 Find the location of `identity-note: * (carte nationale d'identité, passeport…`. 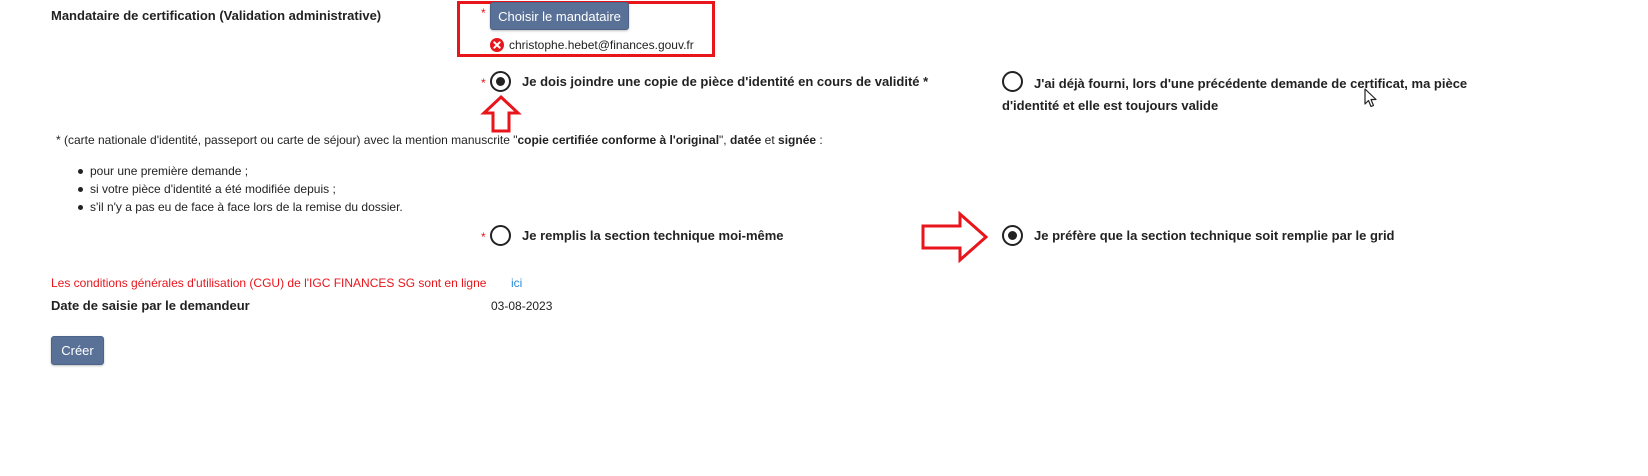

identity-note: * (carte nationale d'identité, passeport… is located at coordinates (439, 140).